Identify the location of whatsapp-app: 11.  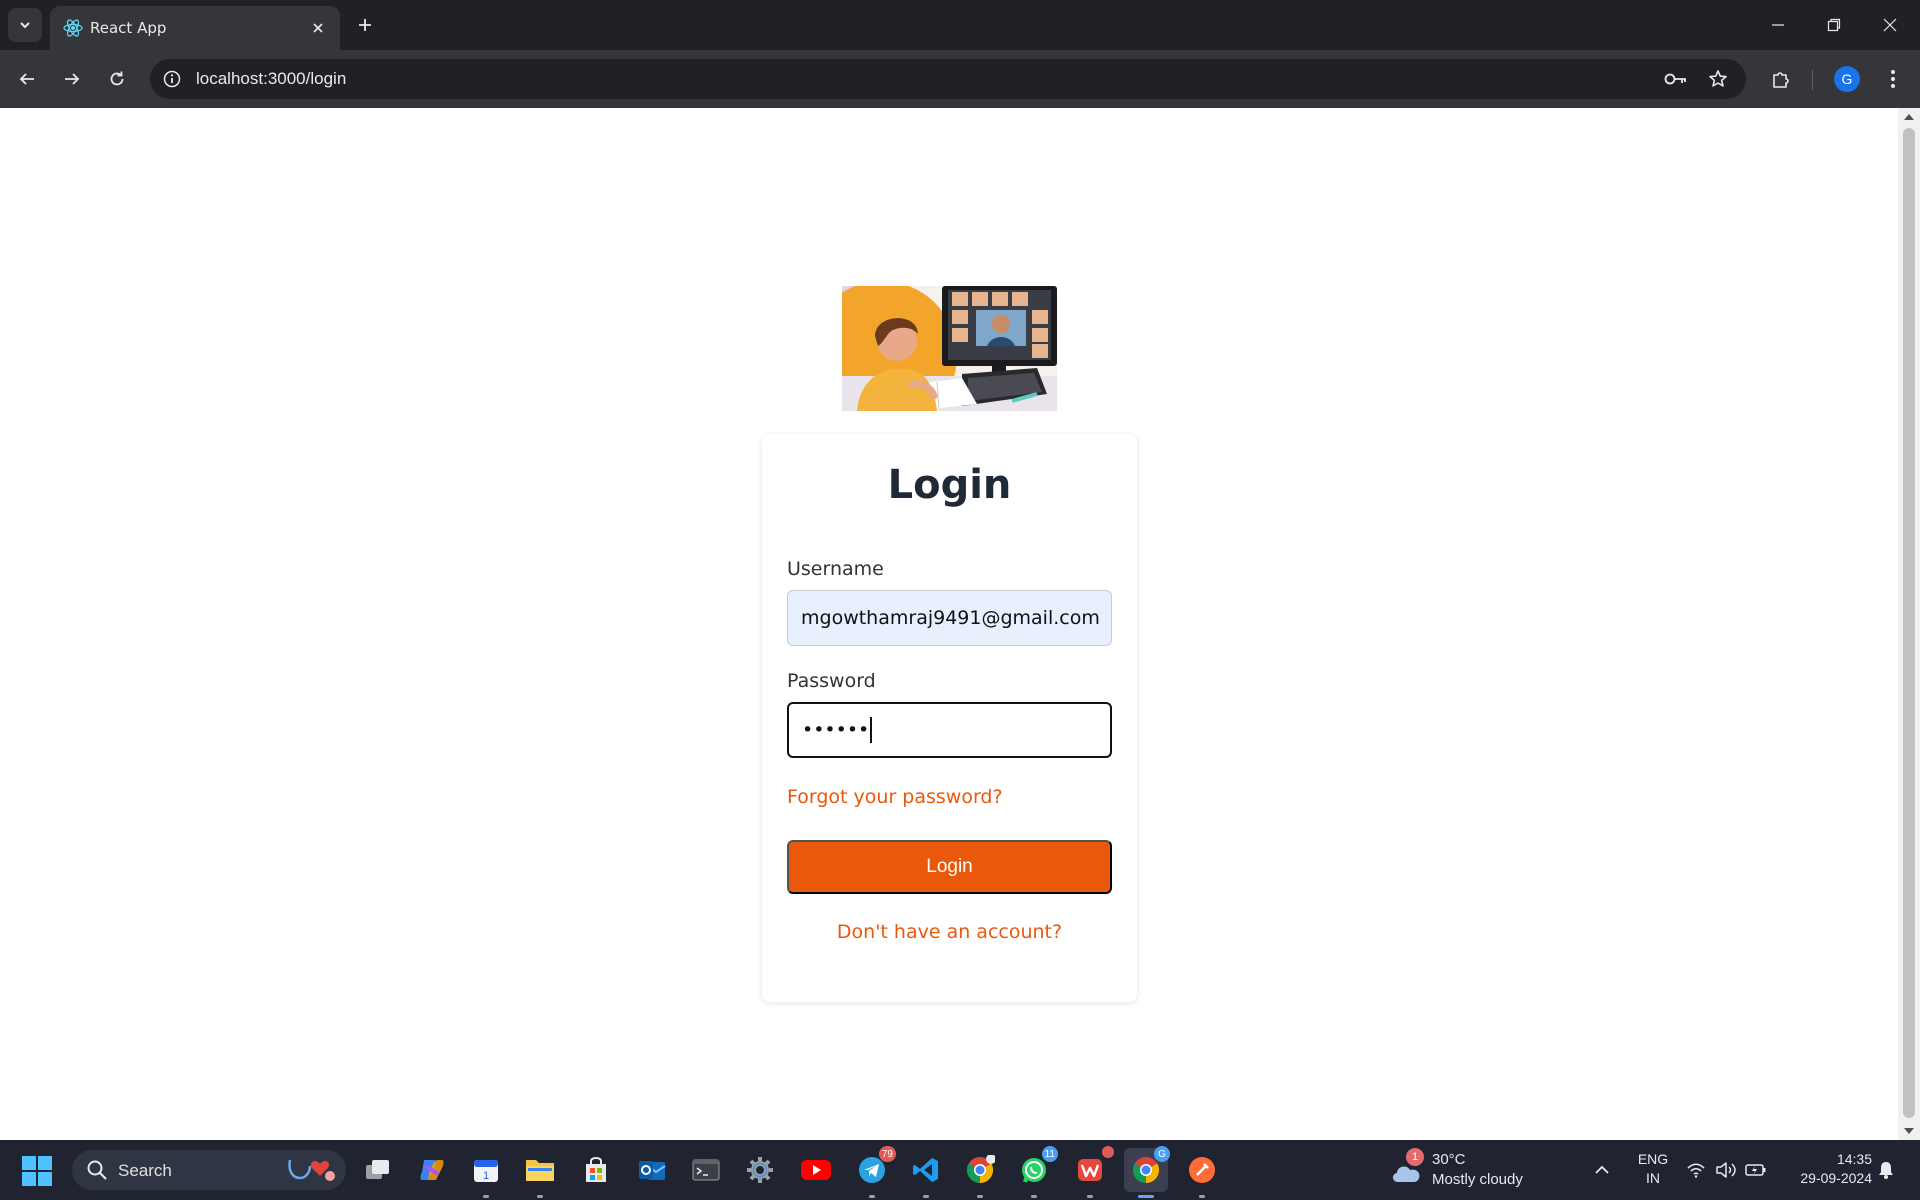
(1037, 1172).